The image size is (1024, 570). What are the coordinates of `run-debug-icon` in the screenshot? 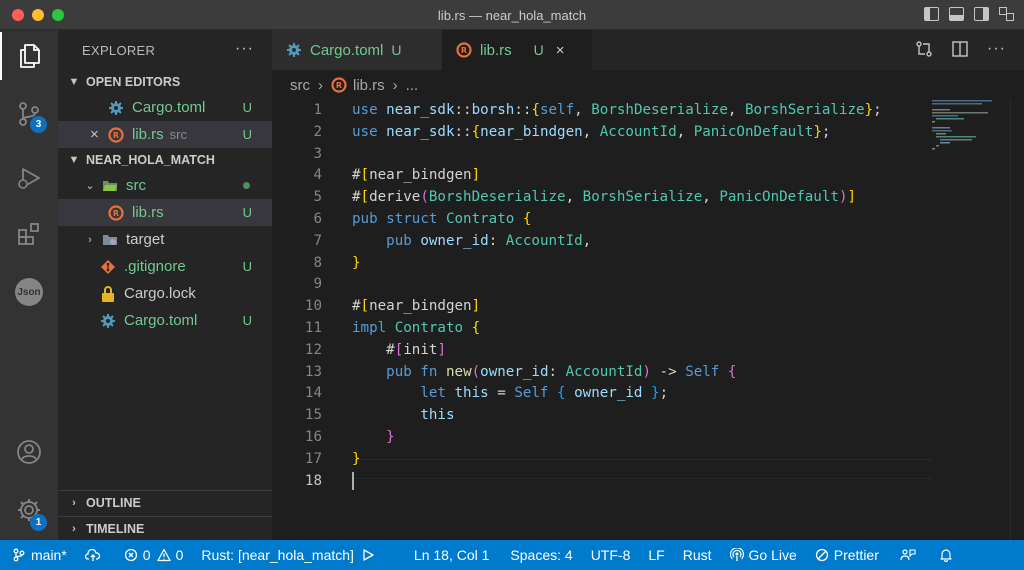 It's located at (29, 178).